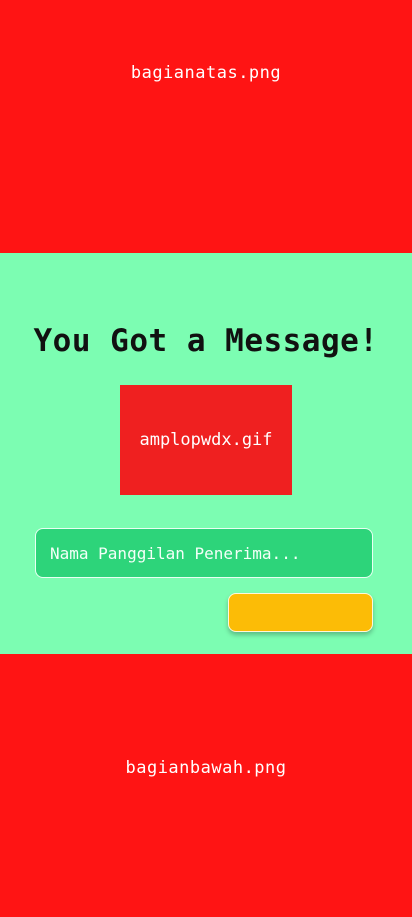  I want to click on submit-button, so click(300, 612).